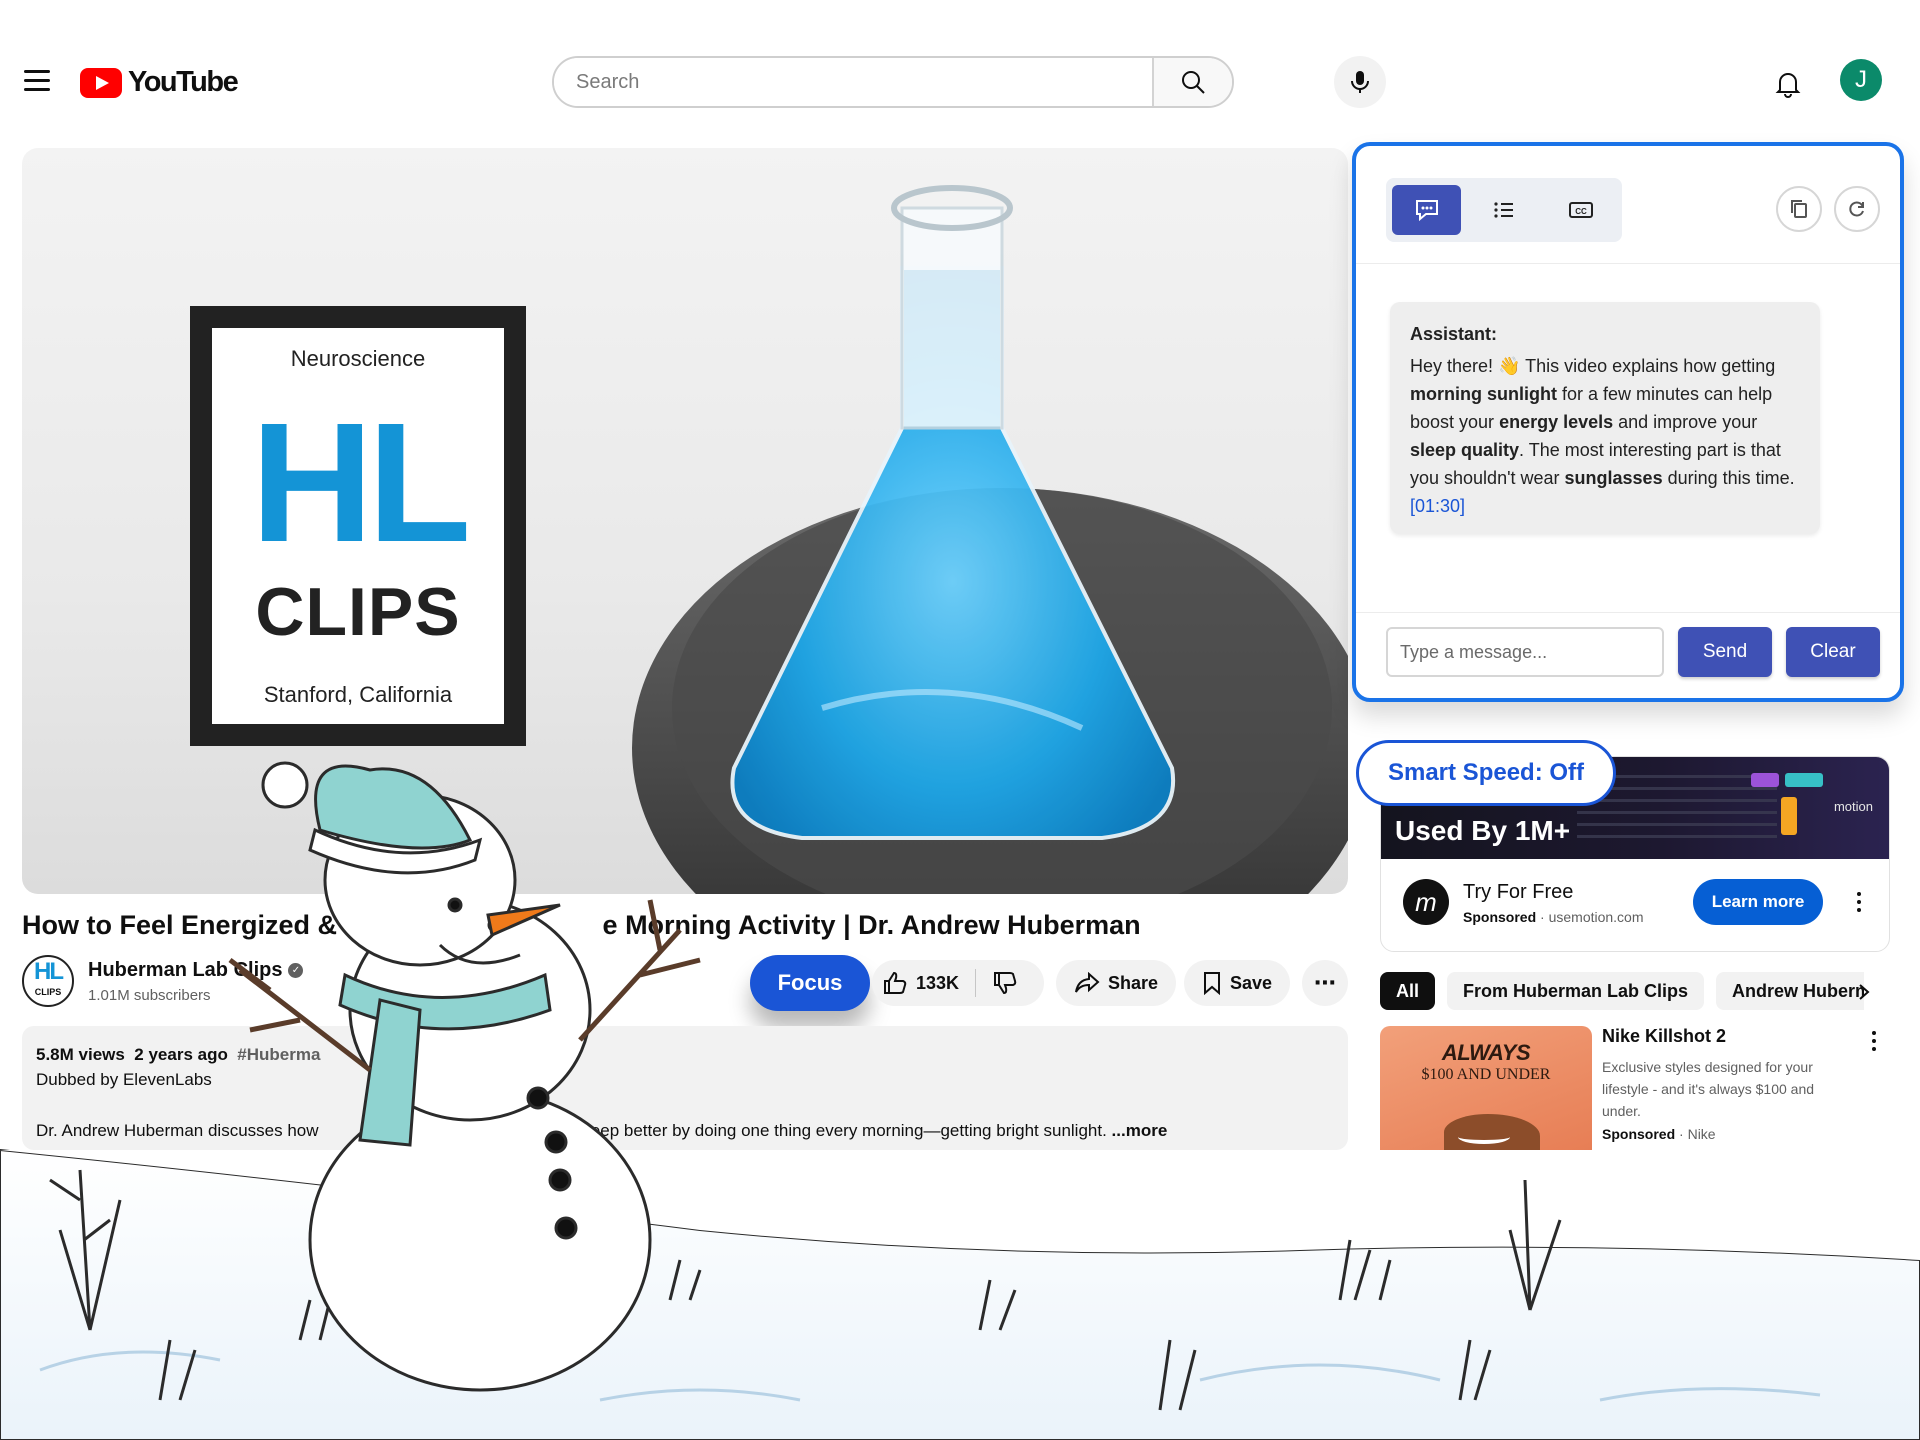 Image resolution: width=1920 pixels, height=1440 pixels. What do you see at coordinates (296, 971) in the screenshot?
I see `verified-icon: ✓` at bounding box center [296, 971].